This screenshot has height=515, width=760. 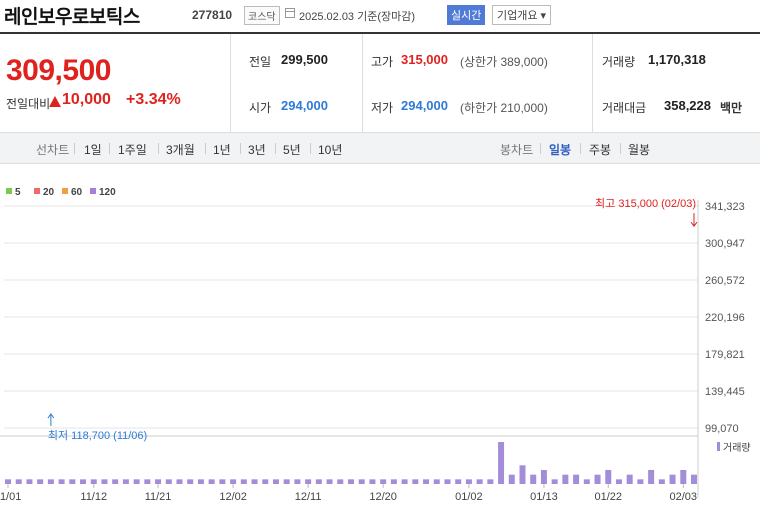 I want to click on y-tick-label: 260,572, so click(x=725, y=281).